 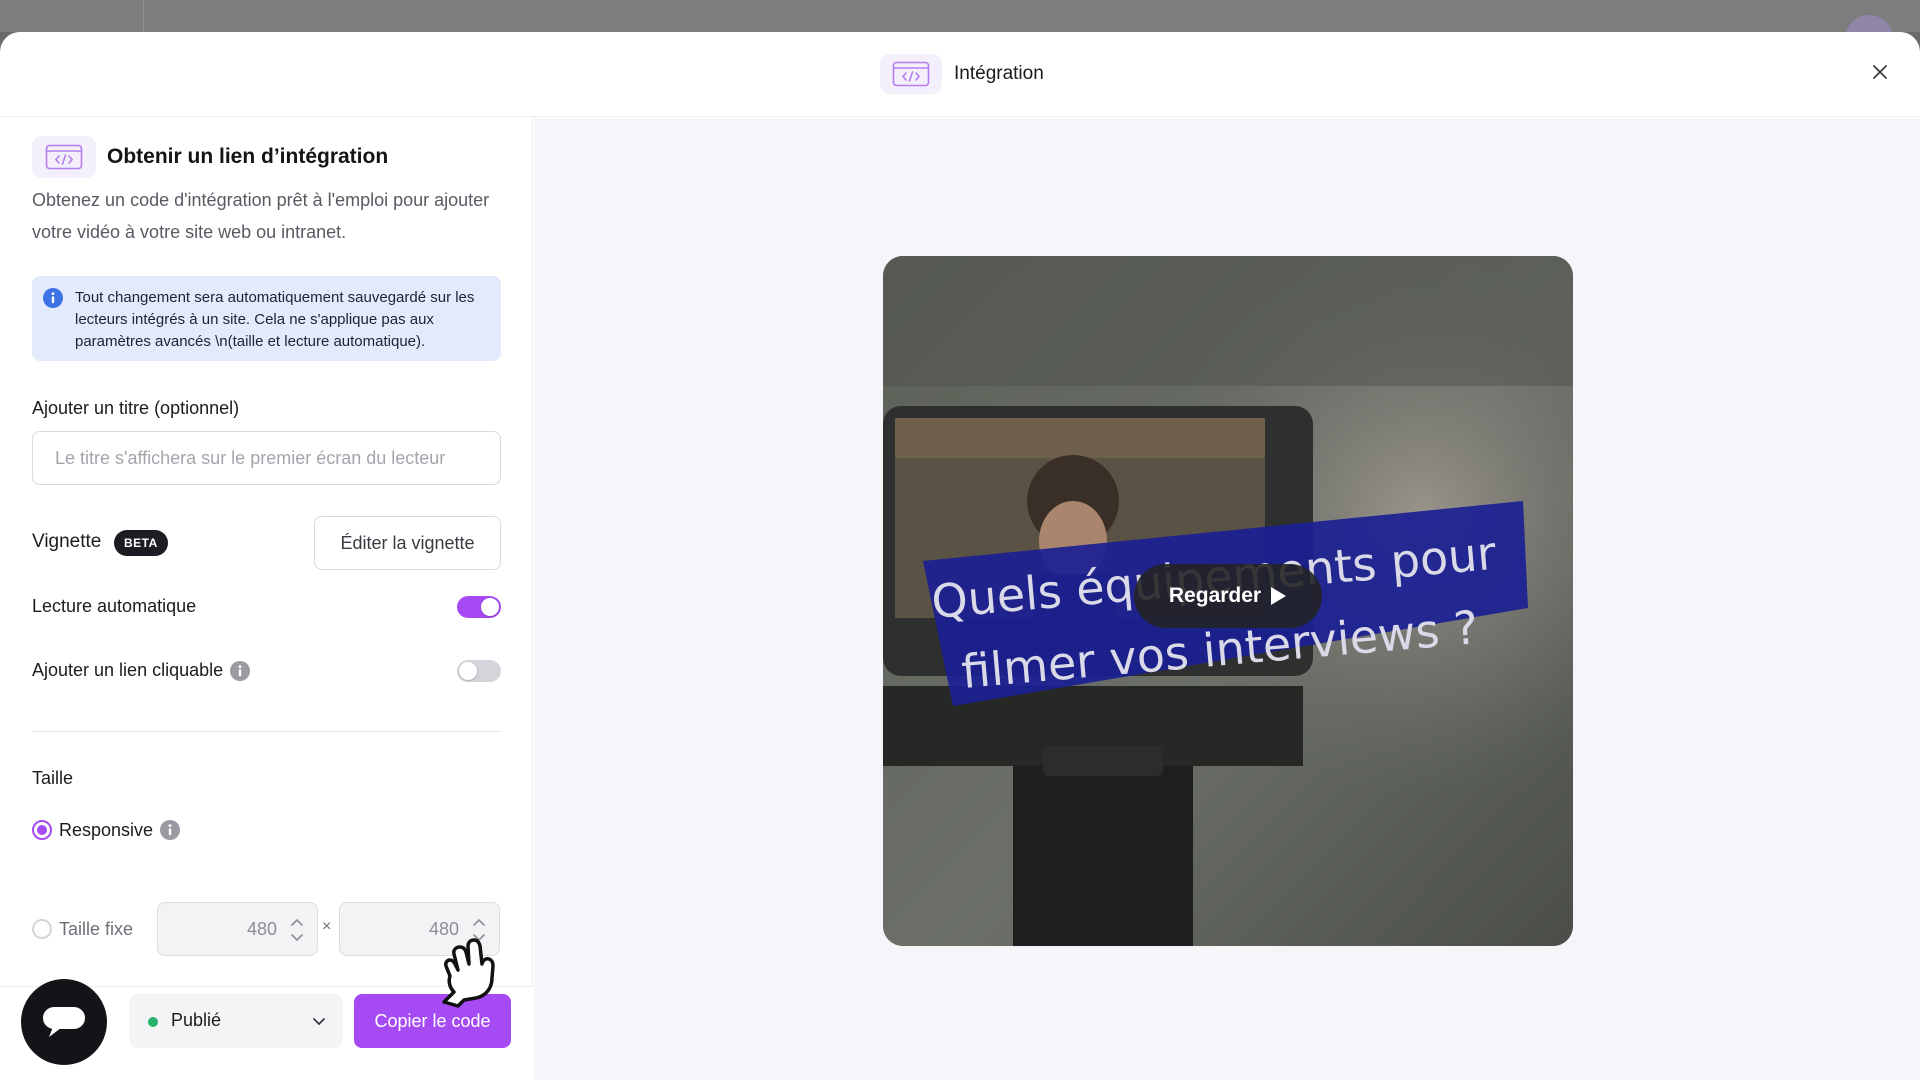 I want to click on backdrop-divider, so click(x=143, y=16).